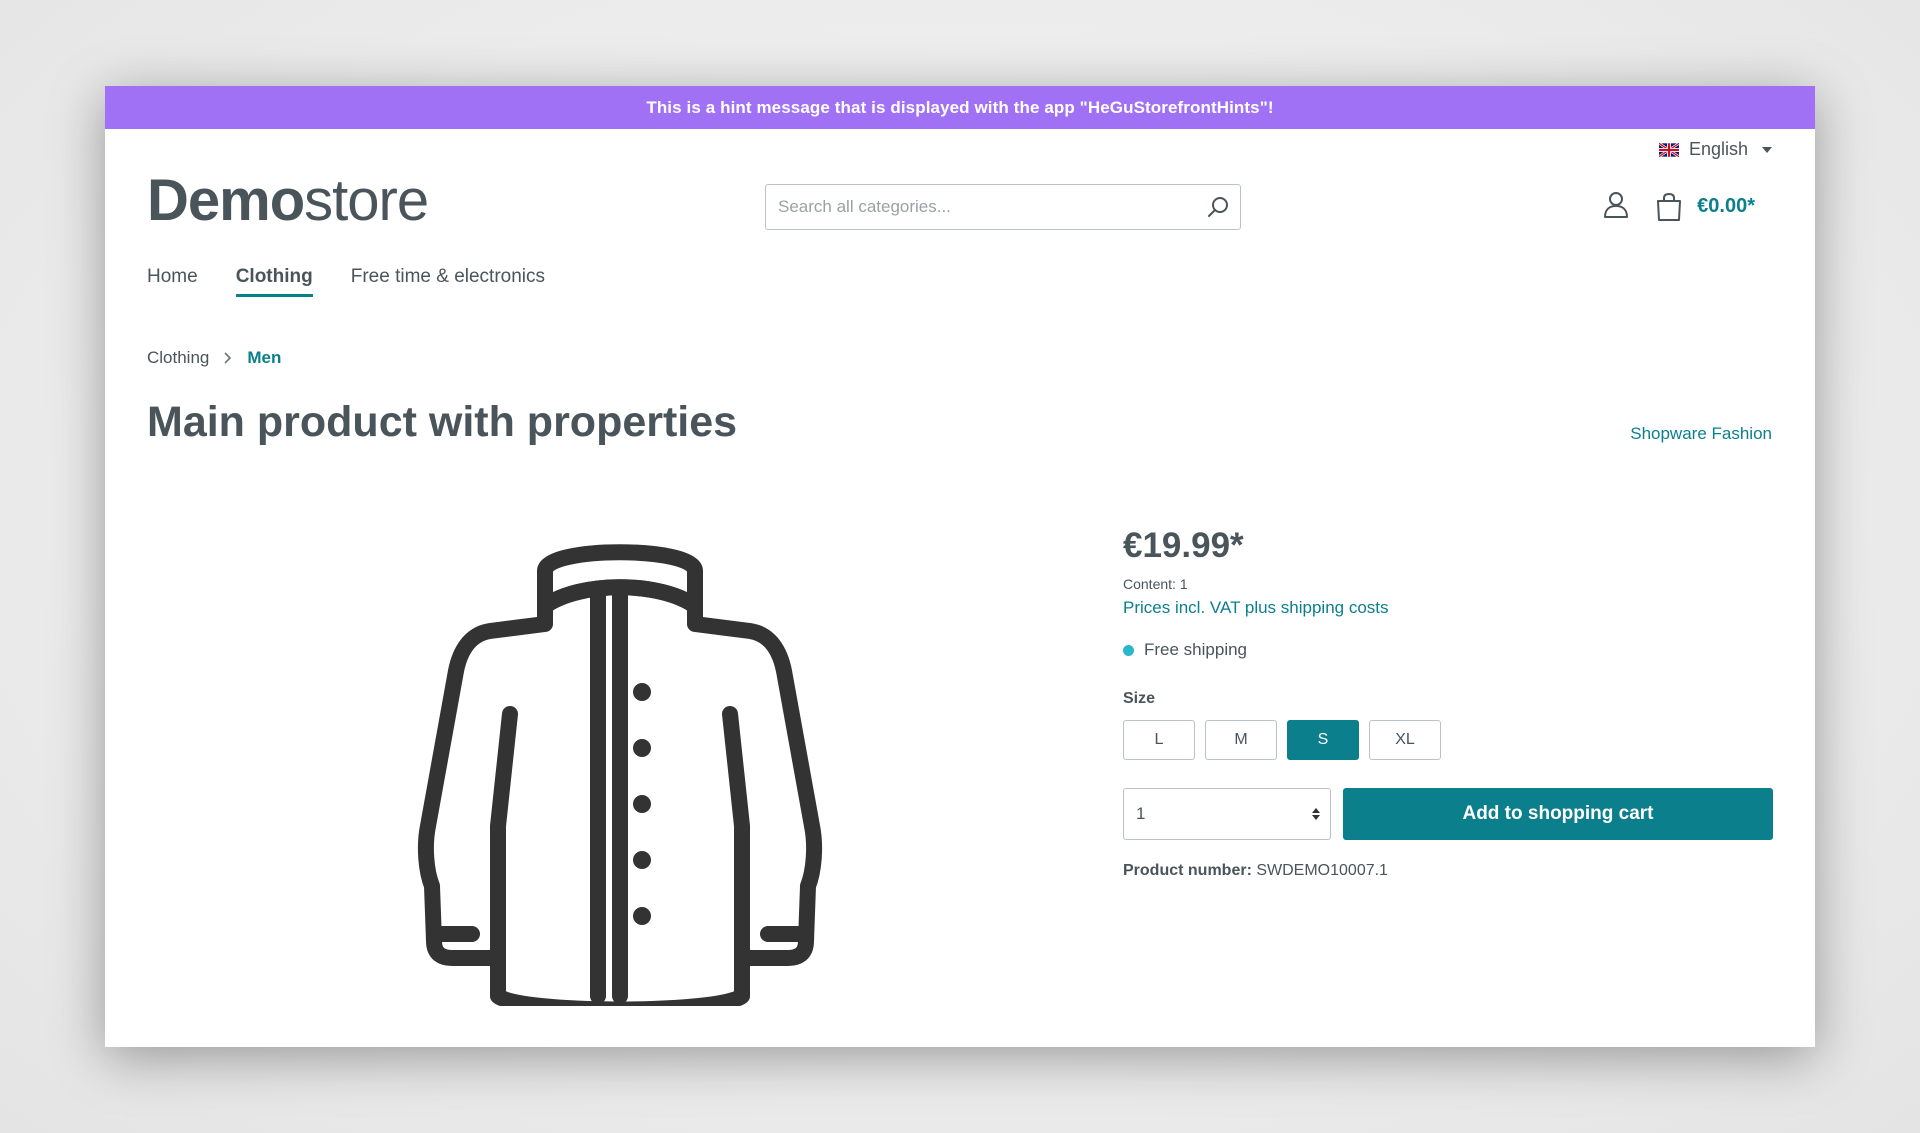 This screenshot has width=1920, height=1133. Describe the element at coordinates (1196, 649) in the screenshot. I see `delivery-text: Free shipping` at that location.